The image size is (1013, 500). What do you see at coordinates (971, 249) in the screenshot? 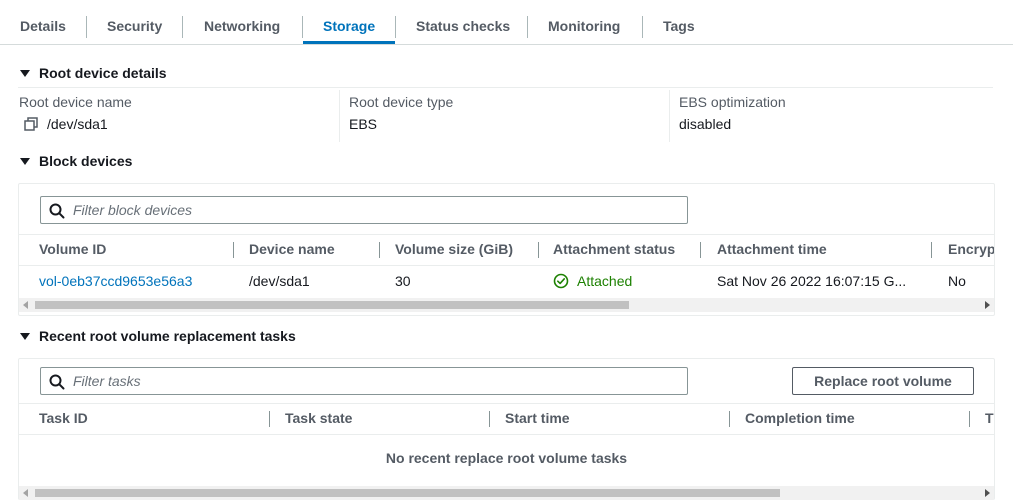
I see `column-header-encrypted: Encryp` at bounding box center [971, 249].